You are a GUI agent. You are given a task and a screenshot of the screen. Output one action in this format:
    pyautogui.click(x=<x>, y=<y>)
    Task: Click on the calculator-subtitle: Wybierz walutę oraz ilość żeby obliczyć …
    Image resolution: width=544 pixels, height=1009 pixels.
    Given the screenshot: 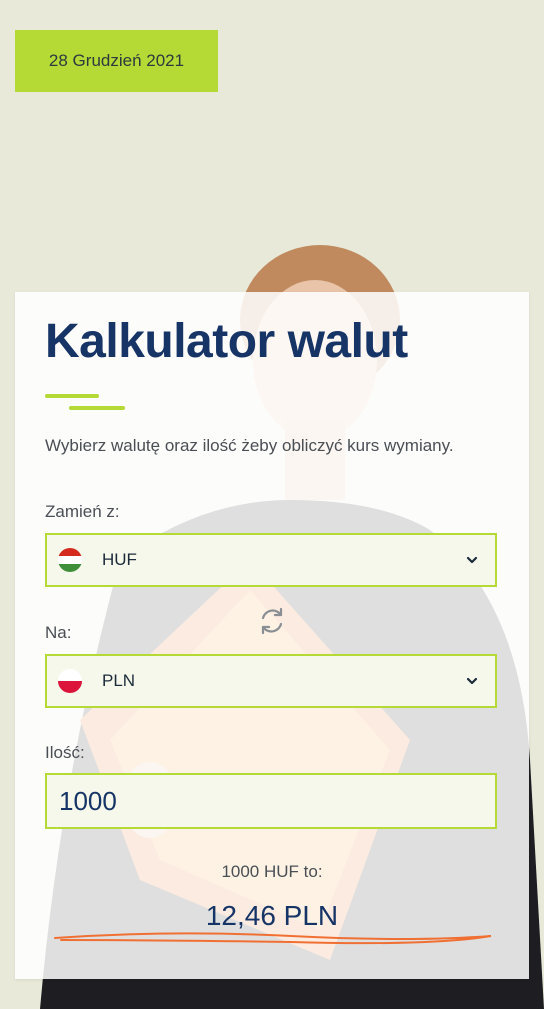 What is the action you would take?
    pyautogui.click(x=249, y=445)
    